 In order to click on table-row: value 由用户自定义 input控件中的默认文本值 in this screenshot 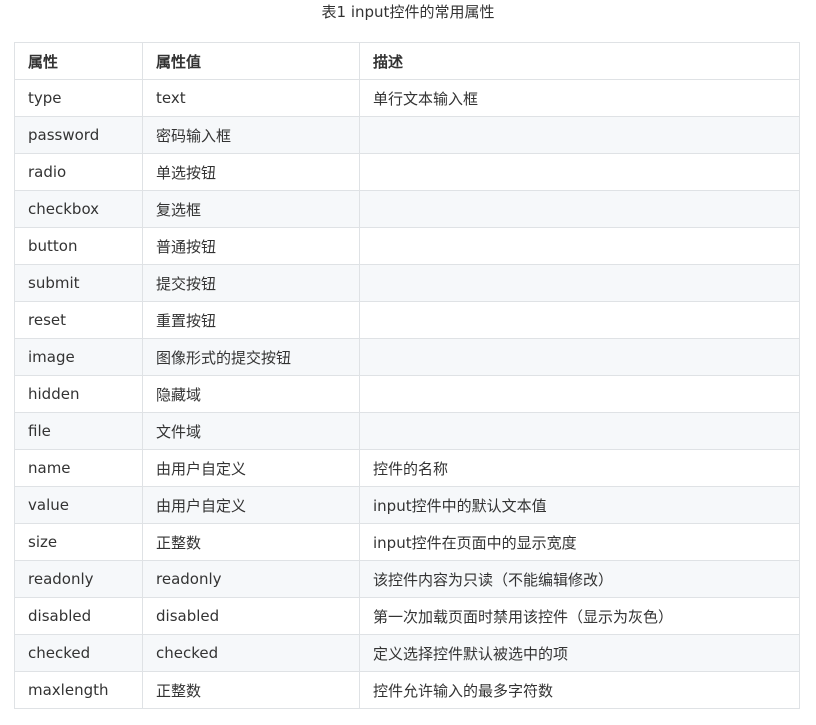, I will do `click(407, 505)`.